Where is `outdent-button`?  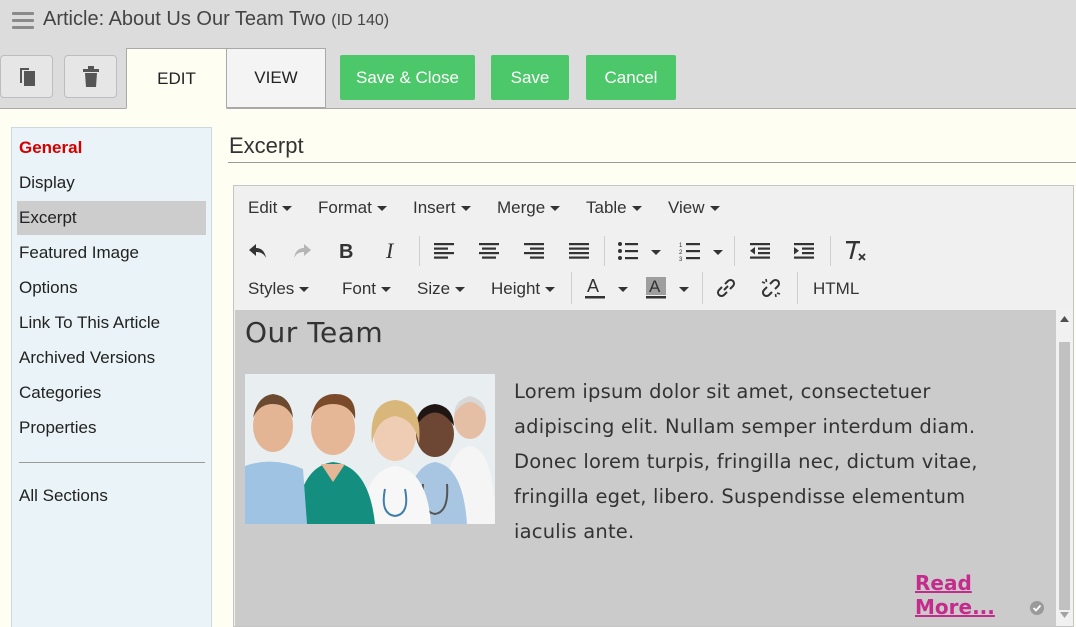 outdent-button is located at coordinates (760, 251).